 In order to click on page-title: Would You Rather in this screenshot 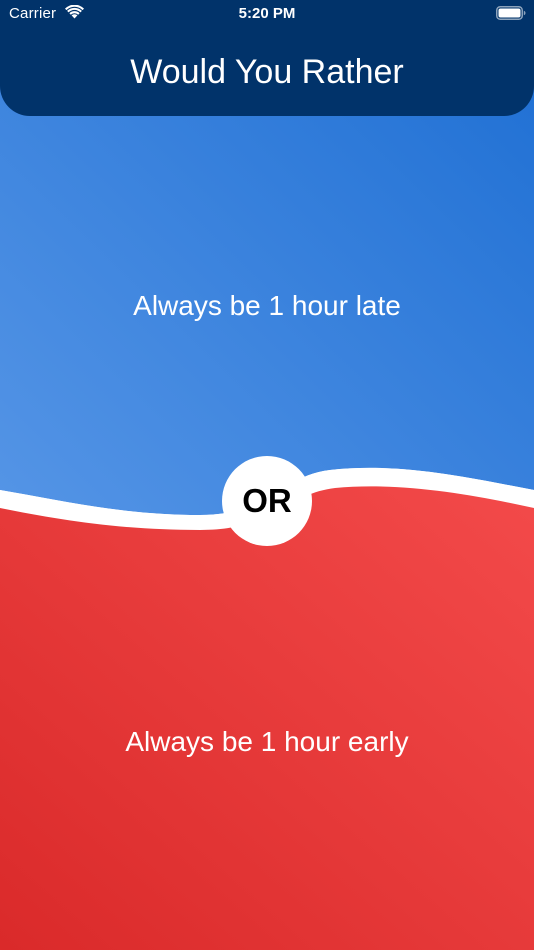, I will do `click(267, 72)`.